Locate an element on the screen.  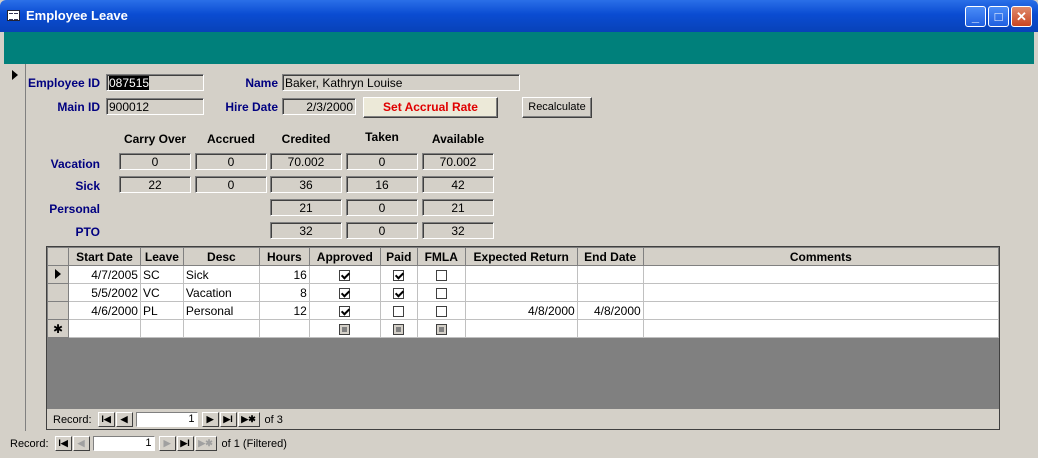
table-row: 4/7/2005 SC Sick 16 is located at coordinates (523, 274).